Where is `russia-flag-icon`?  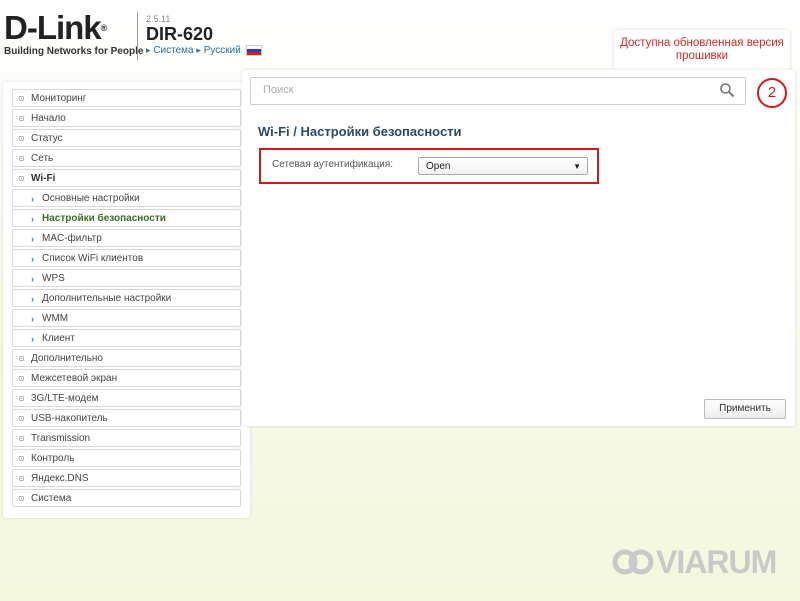
russia-flag-icon is located at coordinates (253, 50).